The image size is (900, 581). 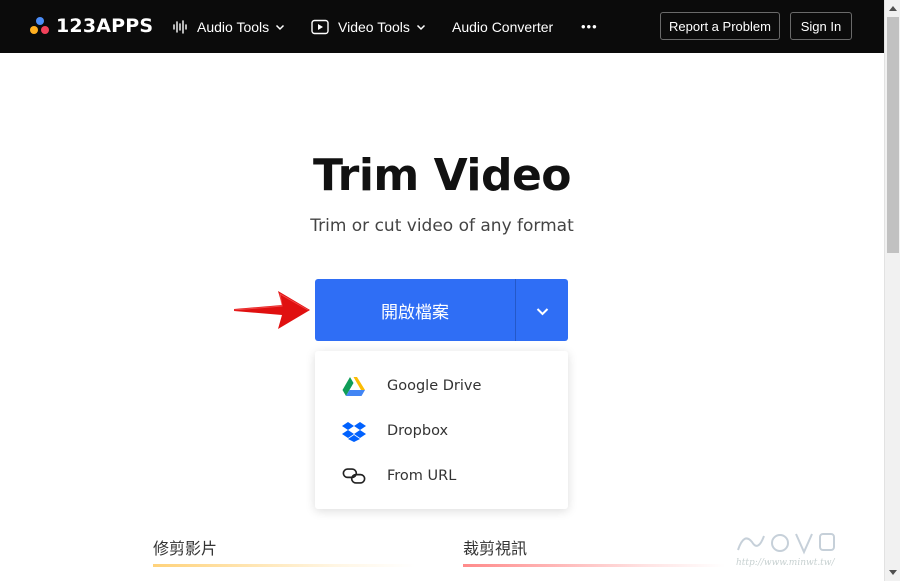 What do you see at coordinates (354, 386) in the screenshot?
I see `google-drive-icon` at bounding box center [354, 386].